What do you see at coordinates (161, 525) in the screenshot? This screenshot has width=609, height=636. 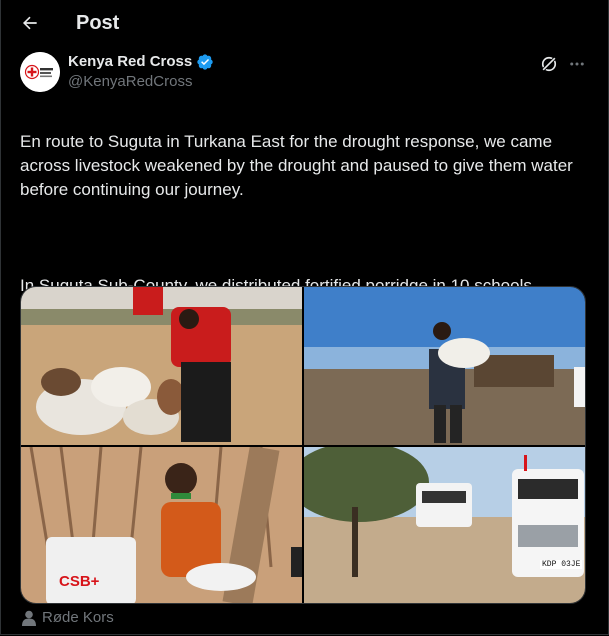 I see `photo-porridge-preparation: CSB+` at bounding box center [161, 525].